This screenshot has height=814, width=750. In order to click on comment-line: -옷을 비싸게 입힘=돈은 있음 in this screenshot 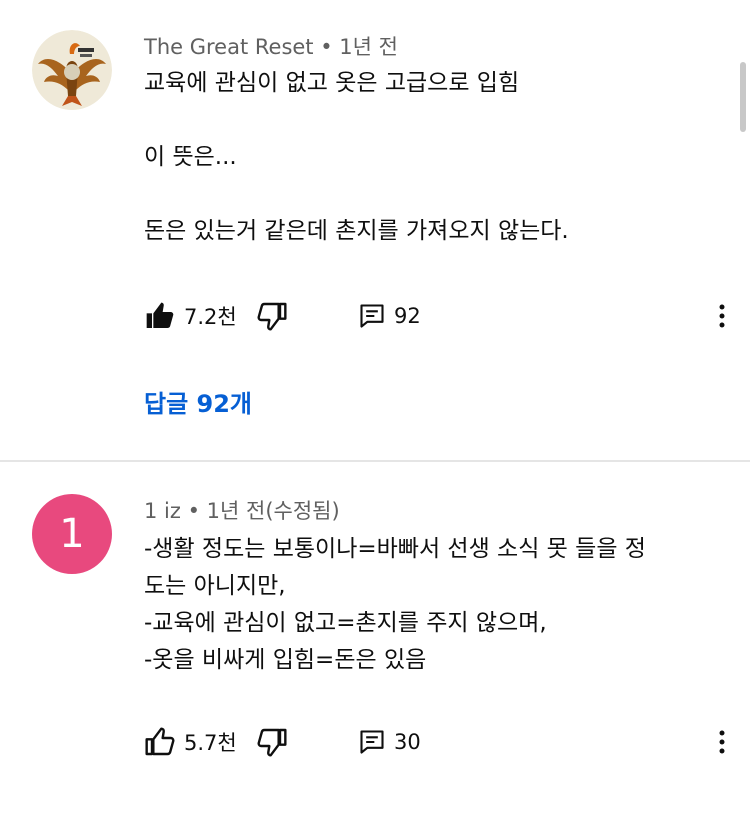, I will do `click(285, 660)`.